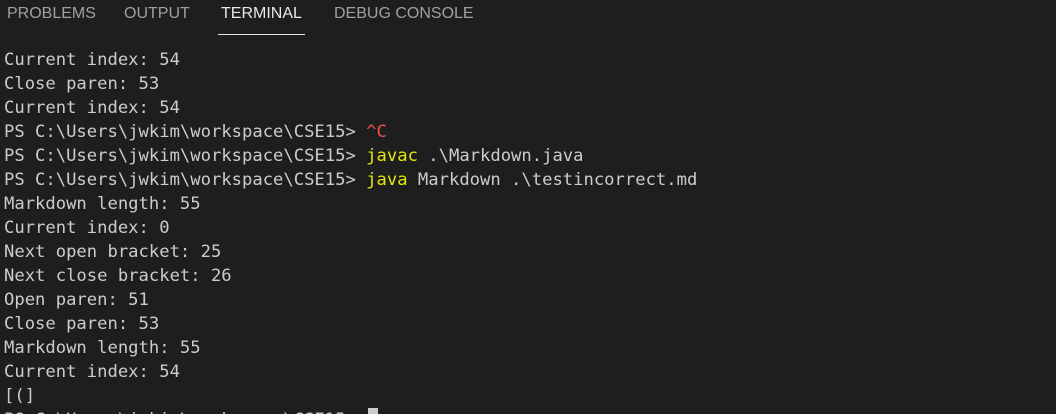  I want to click on tab-terminal: TERMINAL, so click(261, 18).